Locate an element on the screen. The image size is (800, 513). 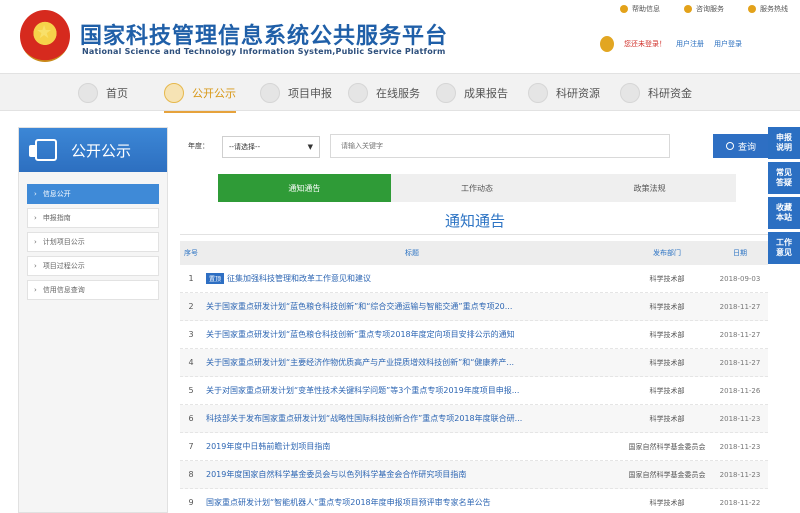
table-row: 1 置顶 征集加强科技管理和改革工作意见和建议 科学技术部 2018-09-03 is located at coordinates (474, 279).